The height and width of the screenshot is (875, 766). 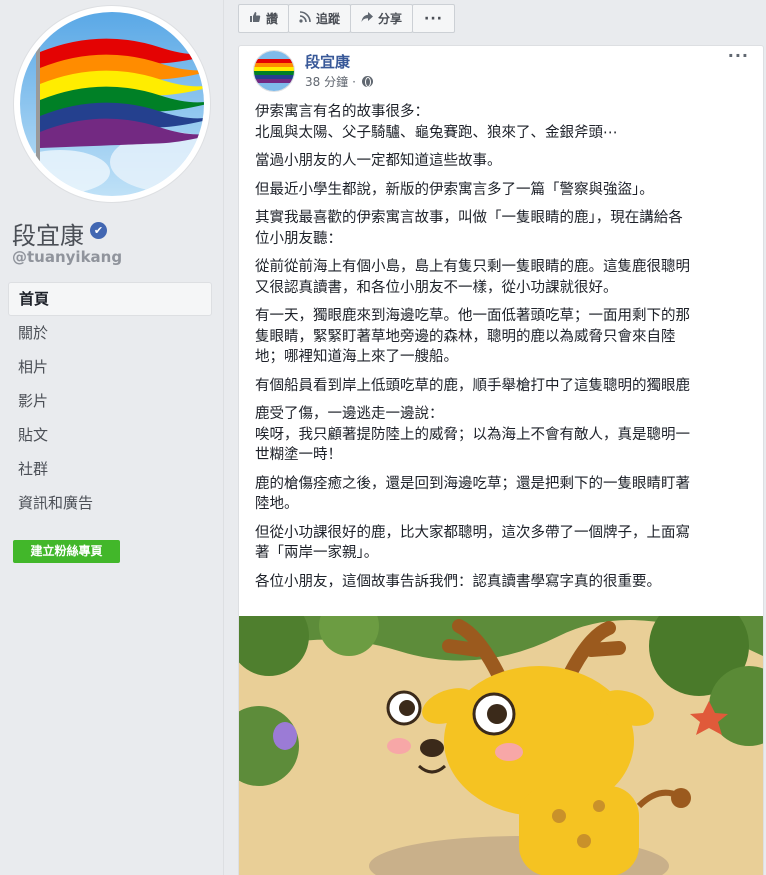 I want to click on rss-icon, so click(x=305, y=18).